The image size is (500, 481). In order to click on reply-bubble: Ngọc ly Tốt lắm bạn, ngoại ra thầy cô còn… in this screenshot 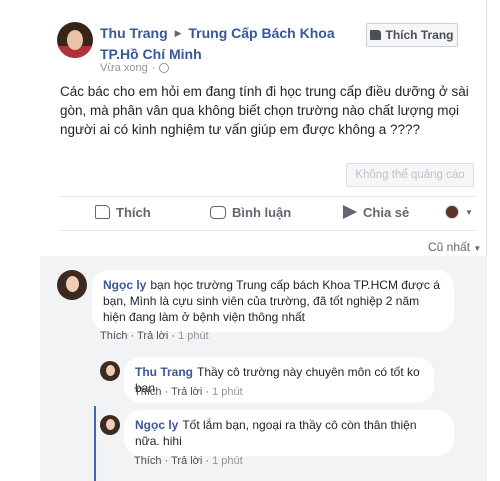, I will do `click(289, 433)`.